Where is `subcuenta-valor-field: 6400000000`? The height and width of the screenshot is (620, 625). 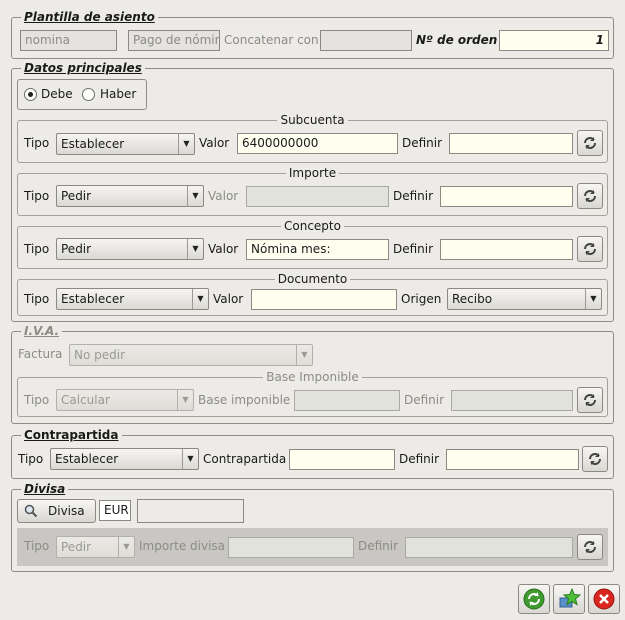
subcuenta-valor-field: 6400000000 is located at coordinates (317, 143).